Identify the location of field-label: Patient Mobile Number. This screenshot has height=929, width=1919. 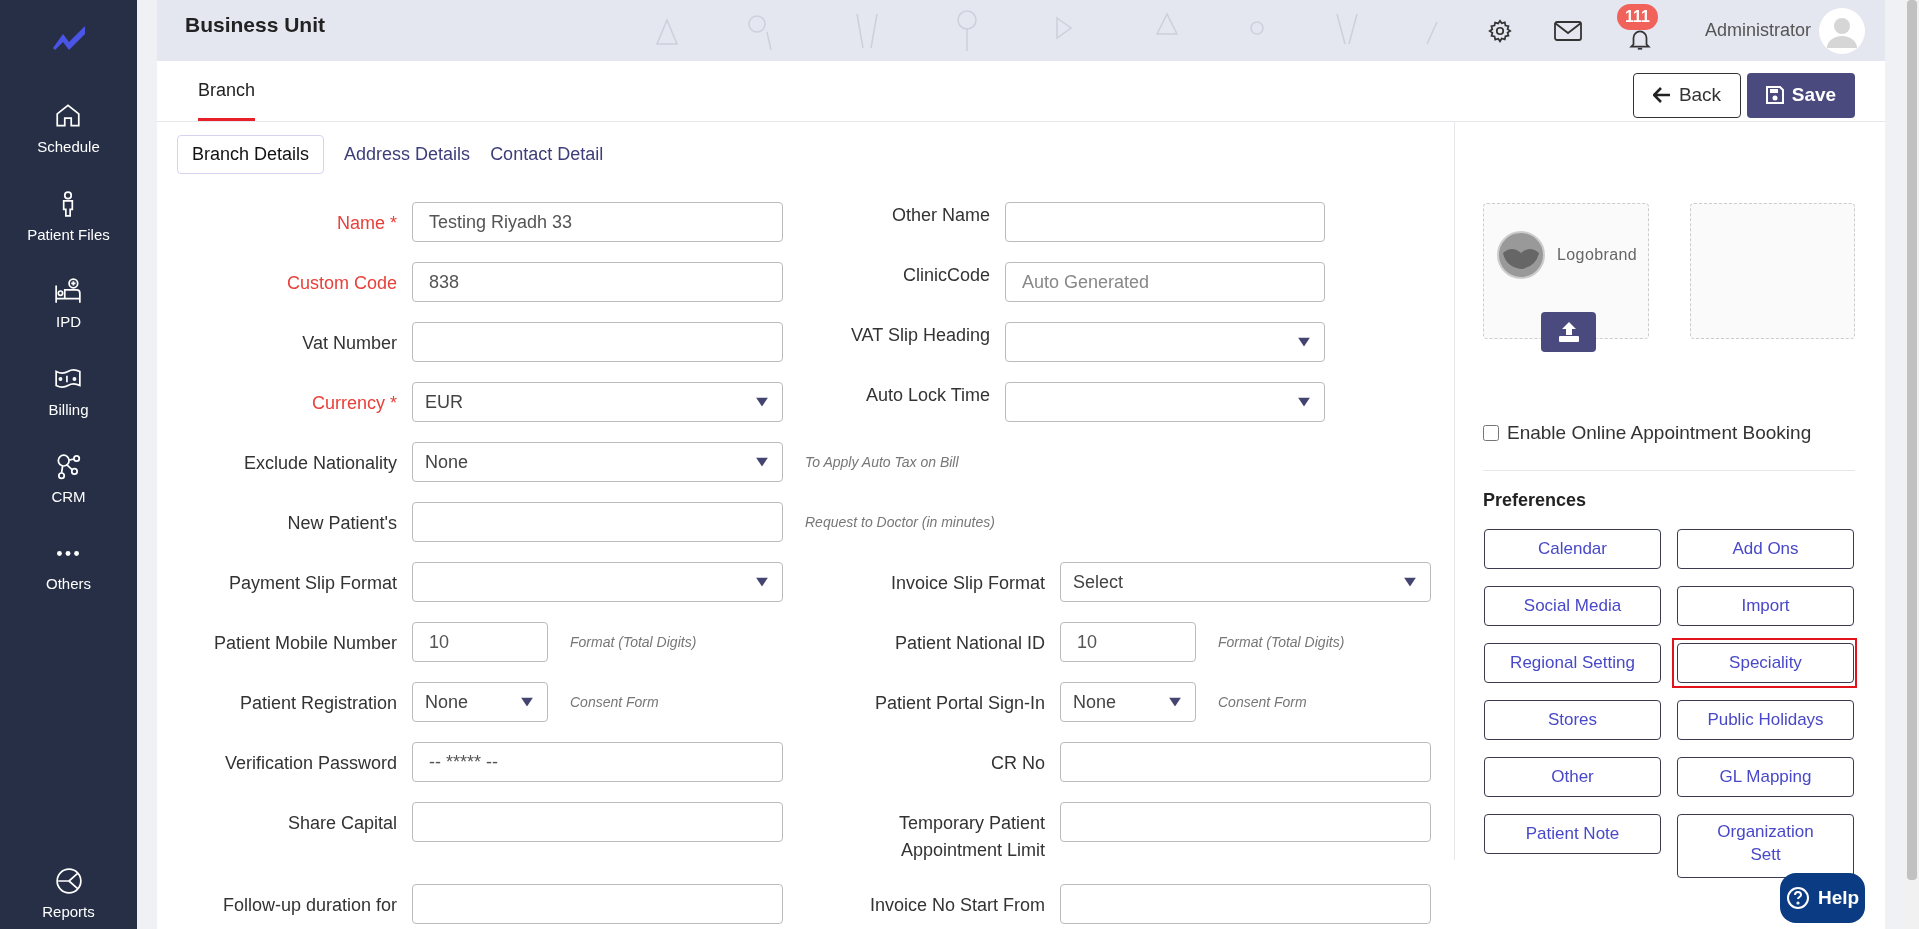
(305, 643).